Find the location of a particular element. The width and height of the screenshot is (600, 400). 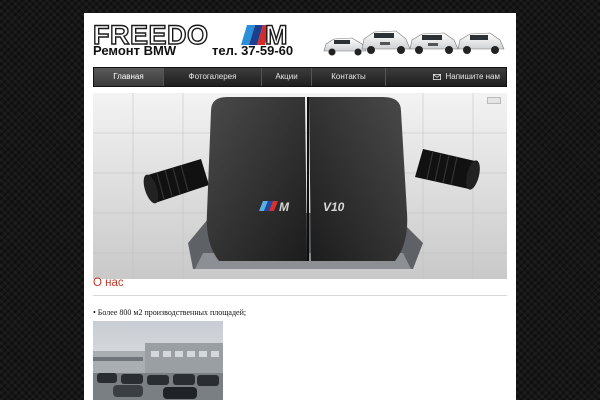

cars-image is located at coordinates (414, 43).